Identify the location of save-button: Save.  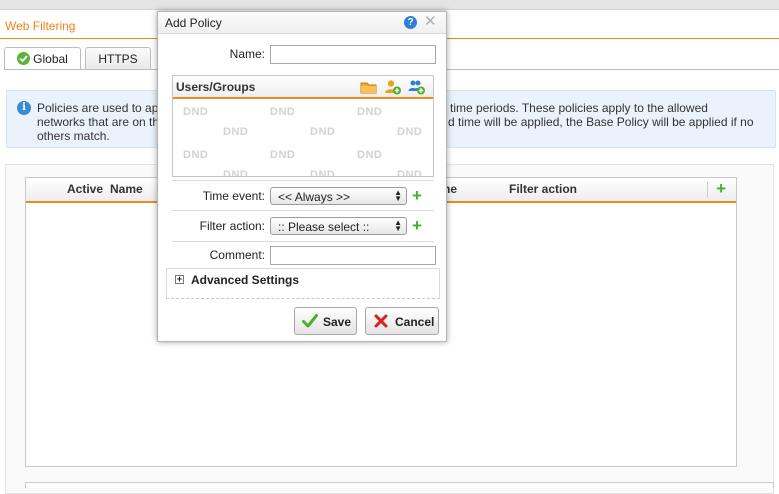
(325, 321).